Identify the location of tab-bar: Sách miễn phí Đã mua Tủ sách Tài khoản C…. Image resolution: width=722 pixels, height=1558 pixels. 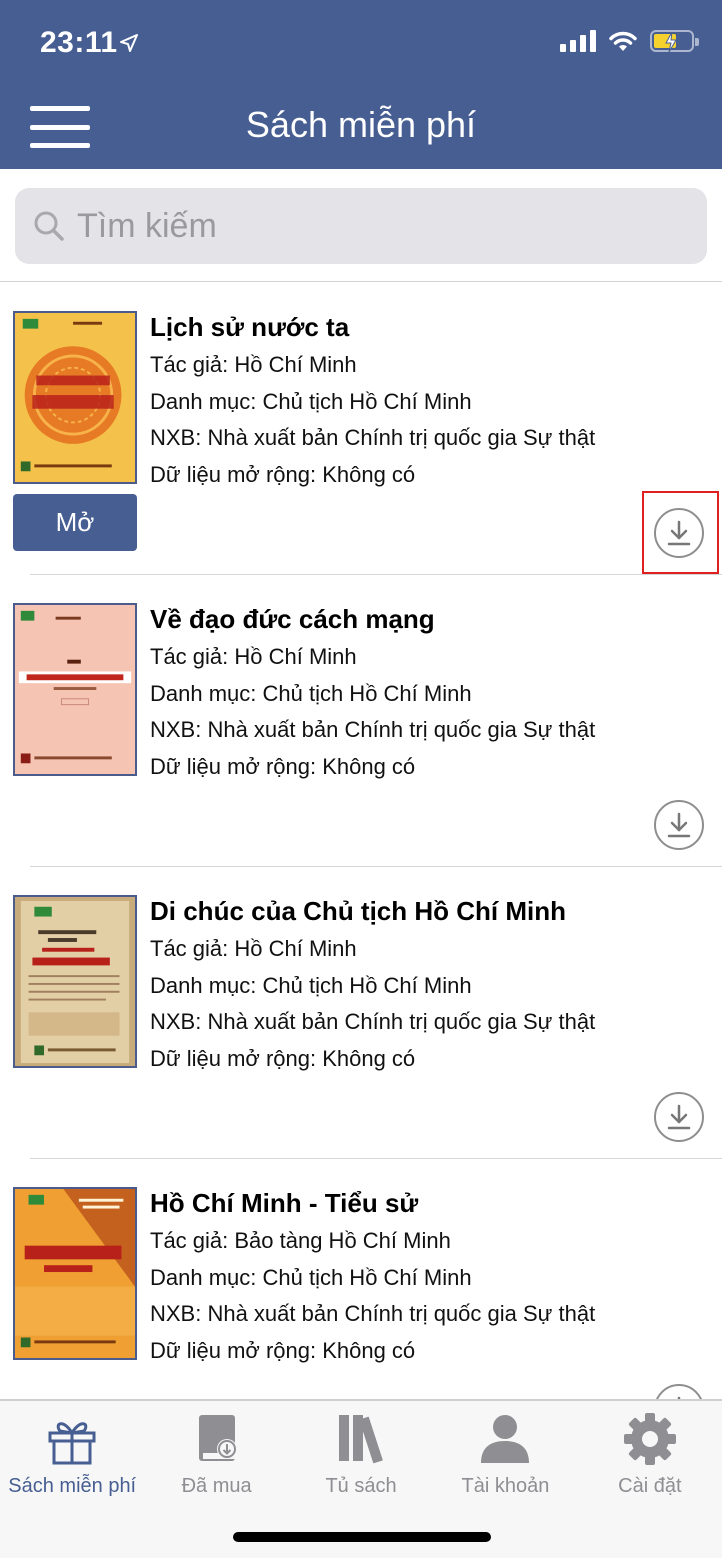
(361, 1478).